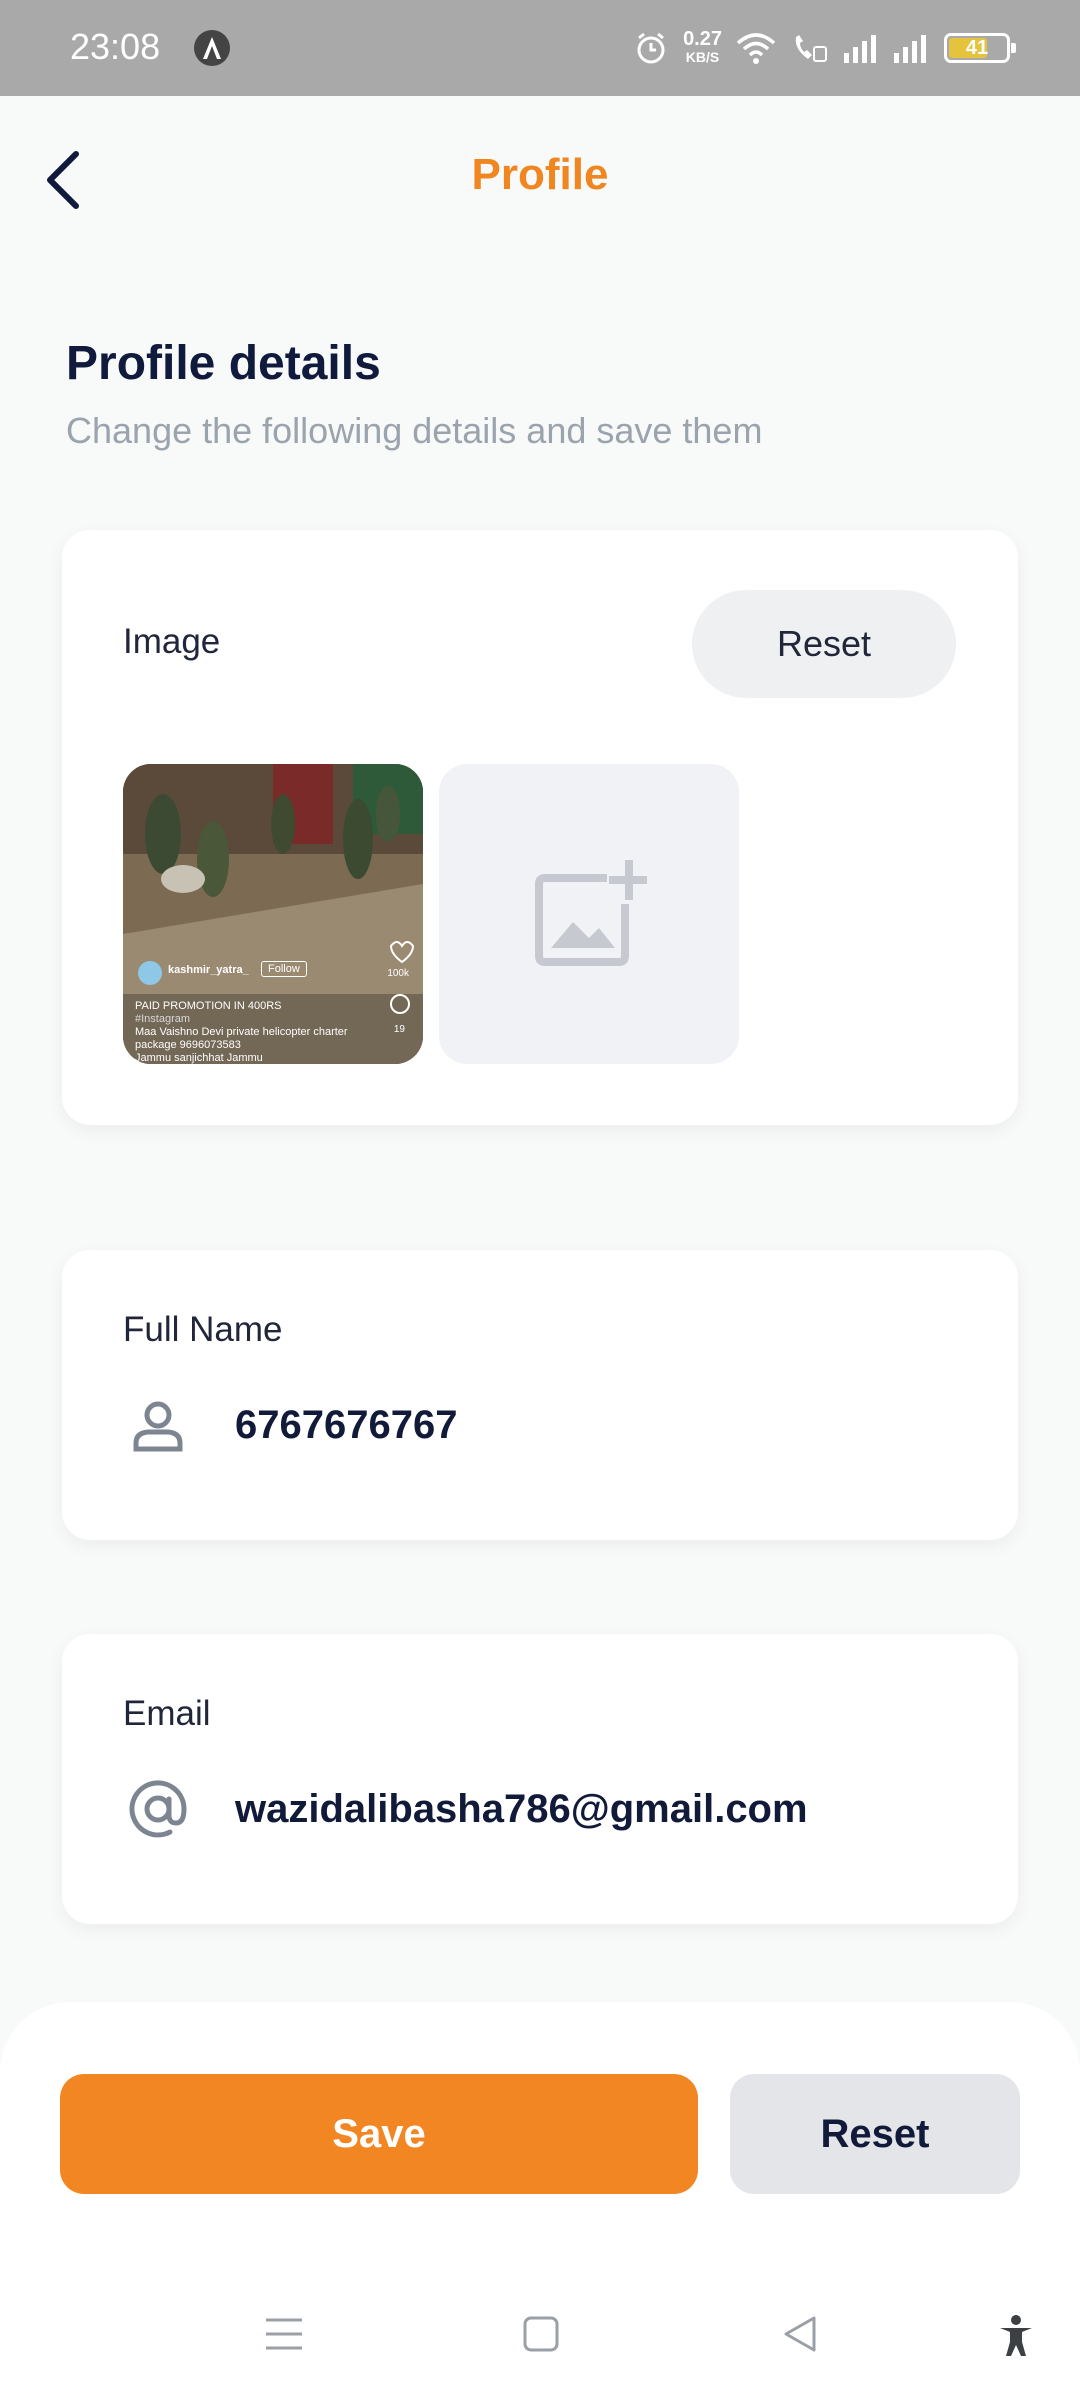  Describe the element at coordinates (115, 46) in the screenshot. I see `status-time: 23:08` at that location.